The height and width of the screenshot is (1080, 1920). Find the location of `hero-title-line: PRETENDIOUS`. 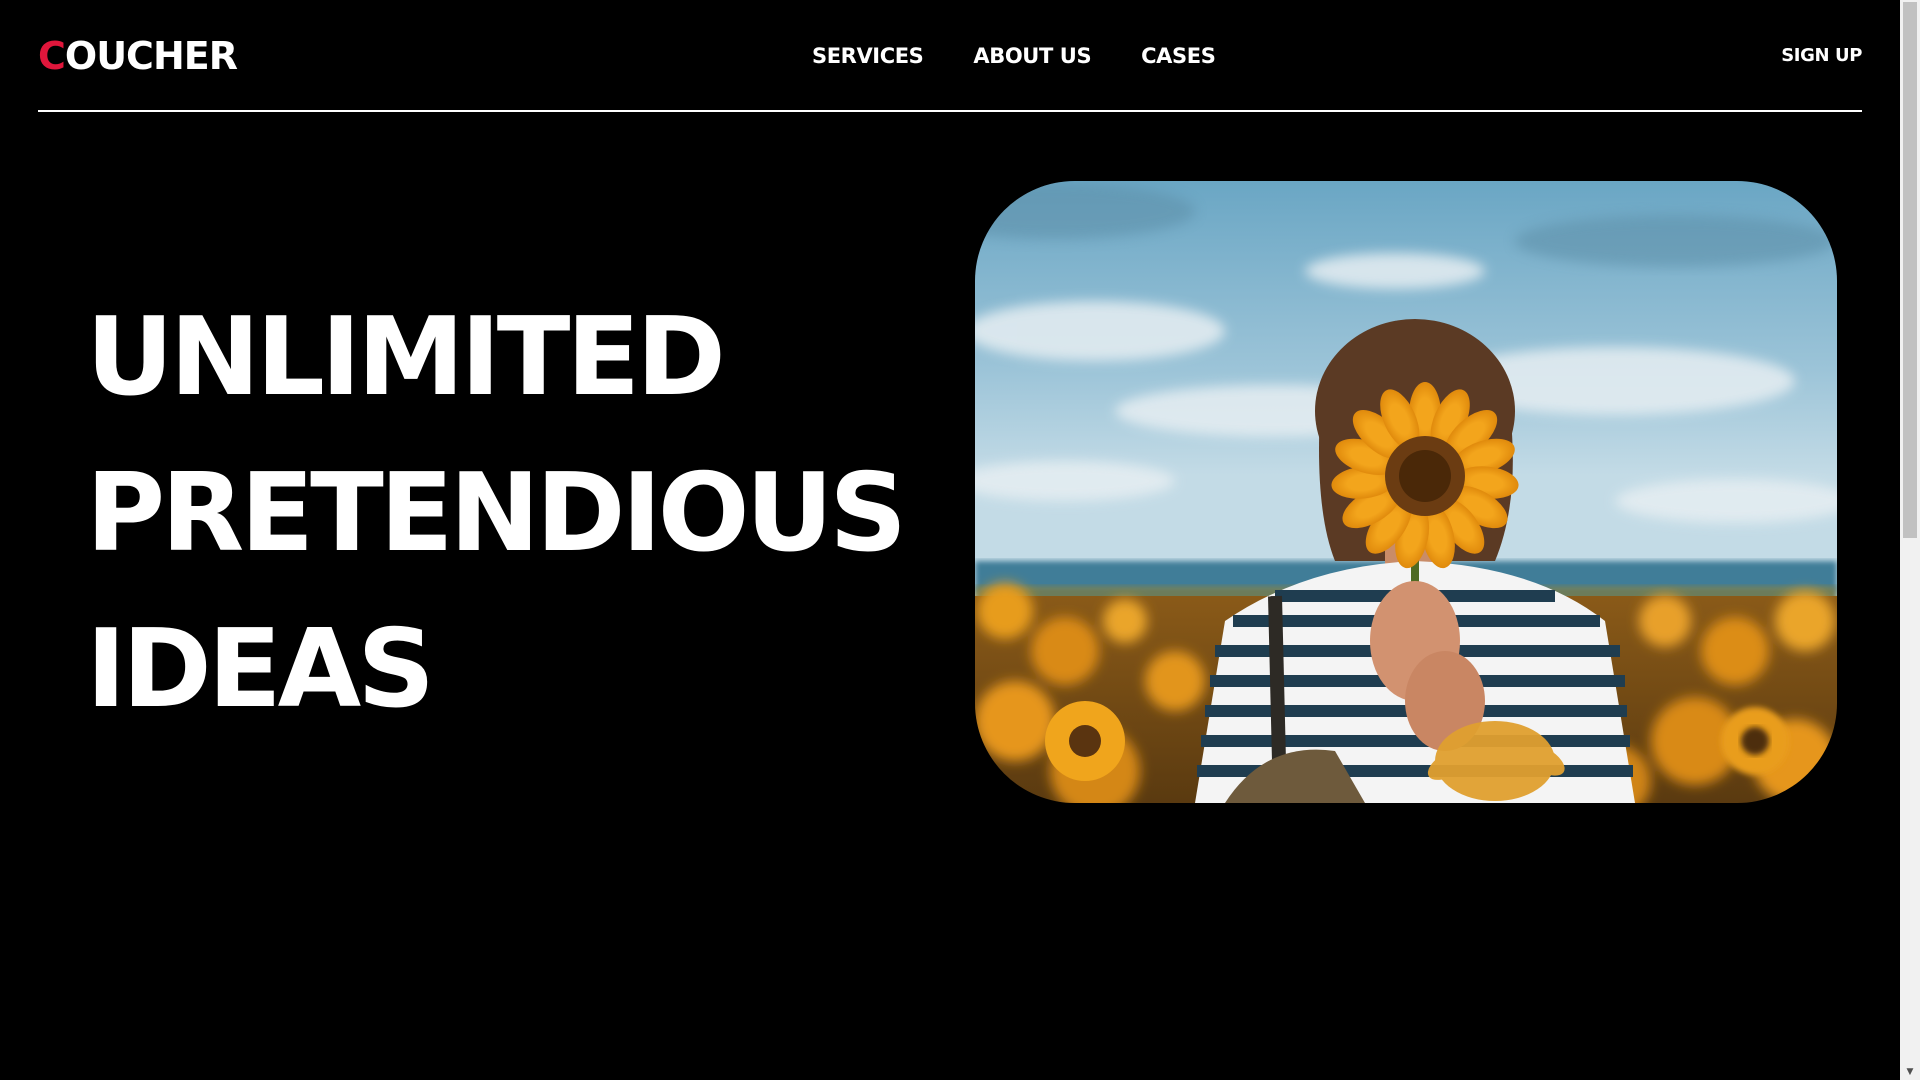

hero-title-line: PRETENDIOUS is located at coordinates (496, 513).